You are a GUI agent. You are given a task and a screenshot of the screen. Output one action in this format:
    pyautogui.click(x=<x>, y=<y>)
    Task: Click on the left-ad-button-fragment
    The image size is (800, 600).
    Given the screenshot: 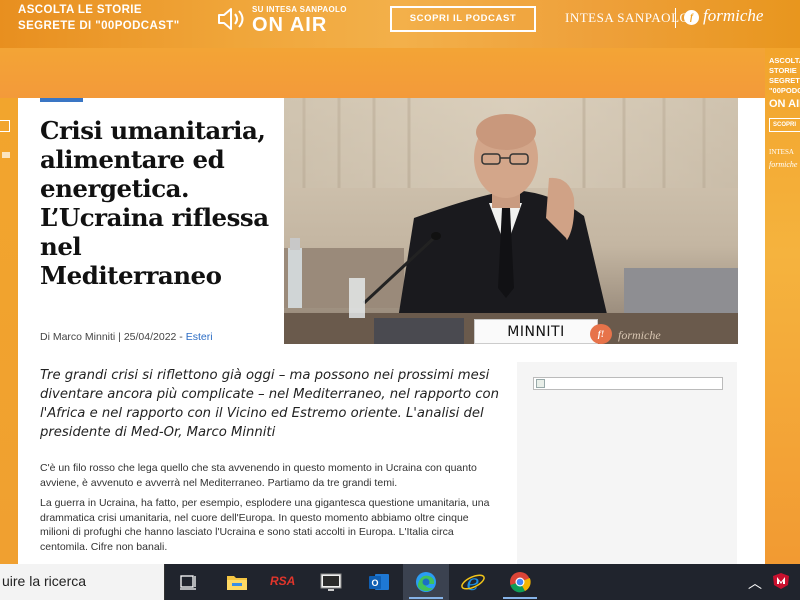 What is the action you would take?
    pyautogui.click(x=5, y=126)
    